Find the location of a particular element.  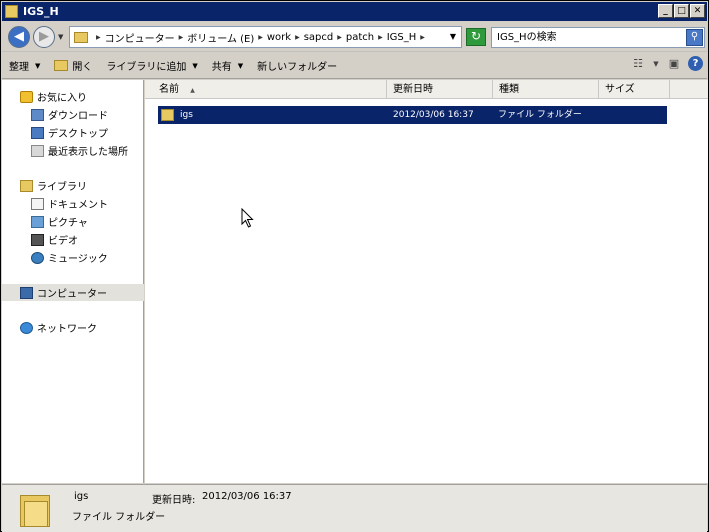

refresh-icon: ↻ is located at coordinates (476, 36).